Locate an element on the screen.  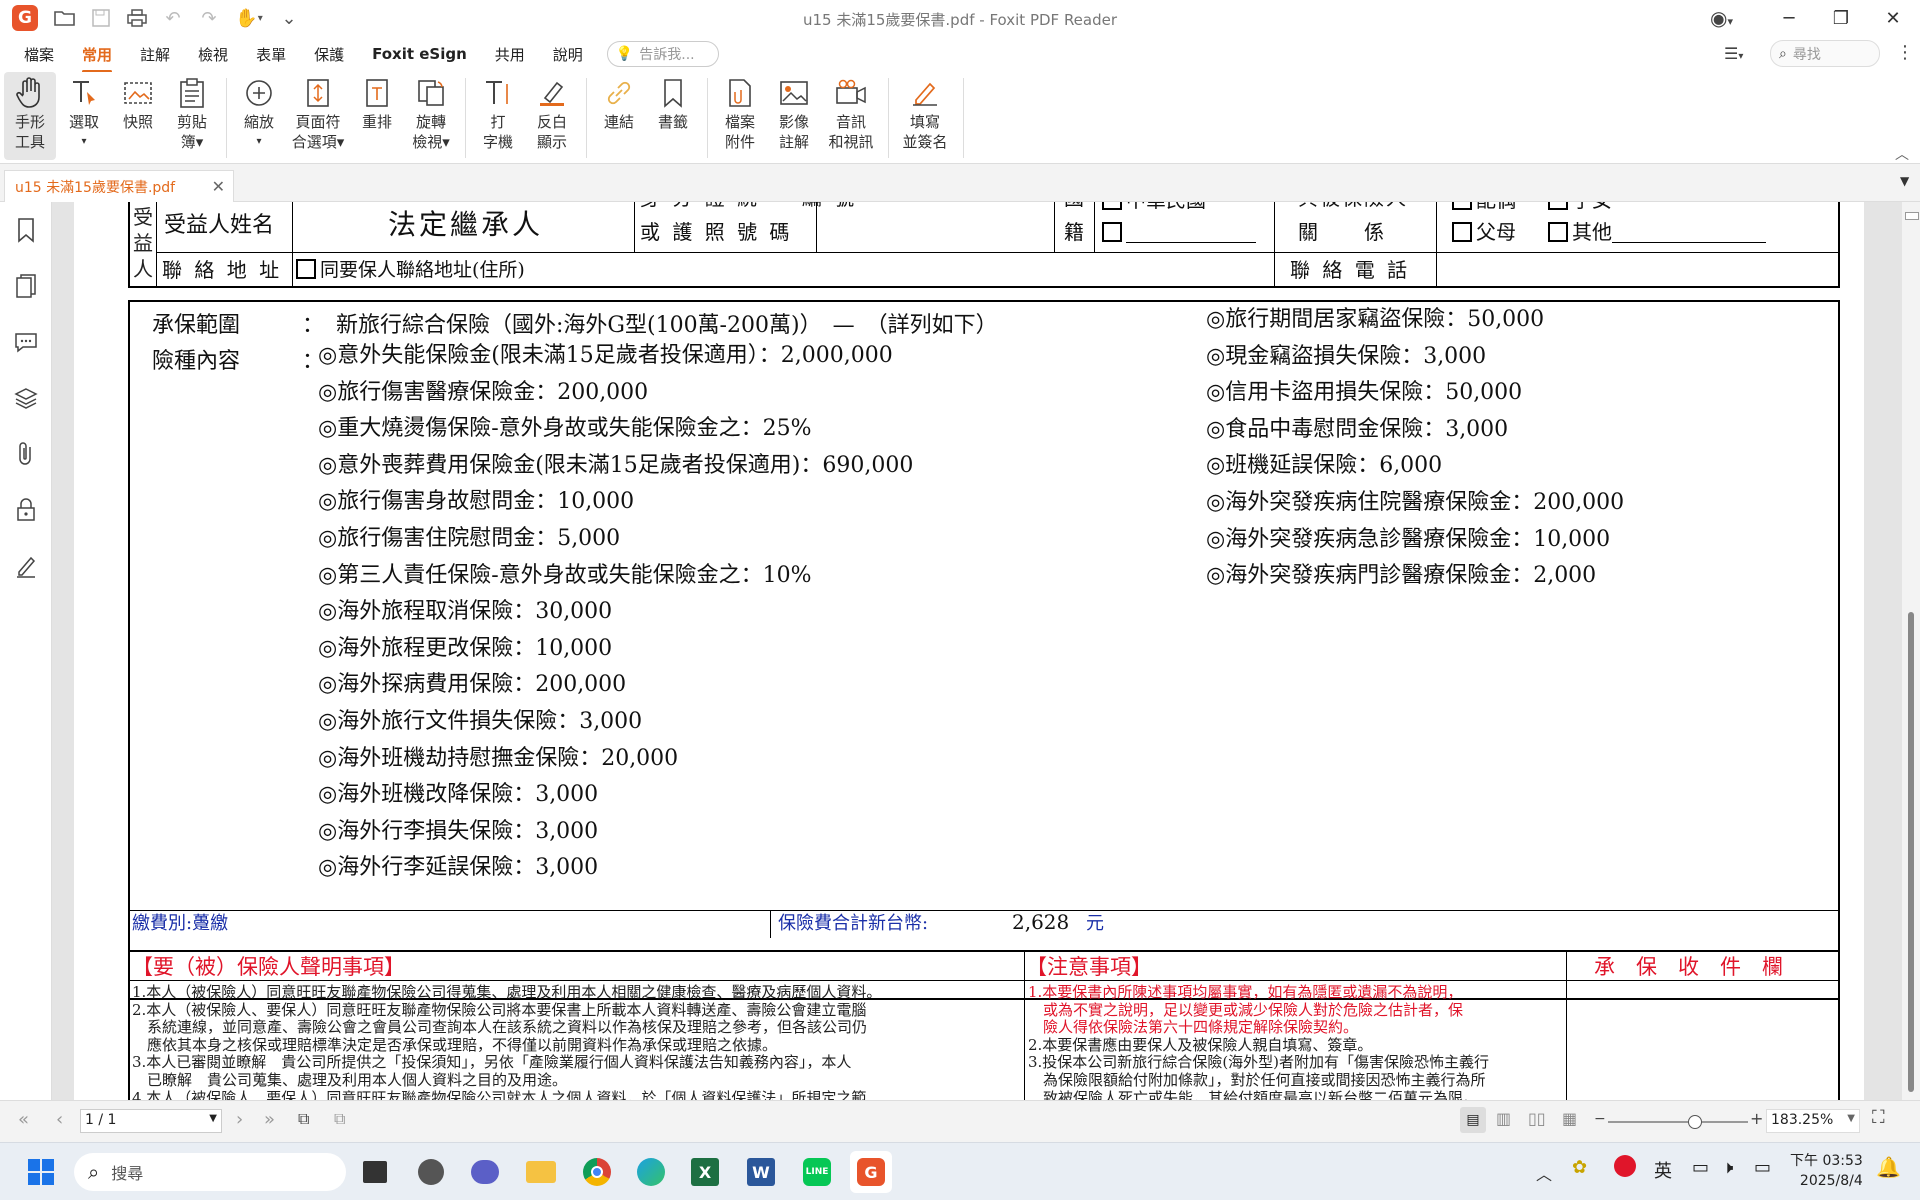
zoom-in-status-icon: + is located at coordinates (1756, 1118).